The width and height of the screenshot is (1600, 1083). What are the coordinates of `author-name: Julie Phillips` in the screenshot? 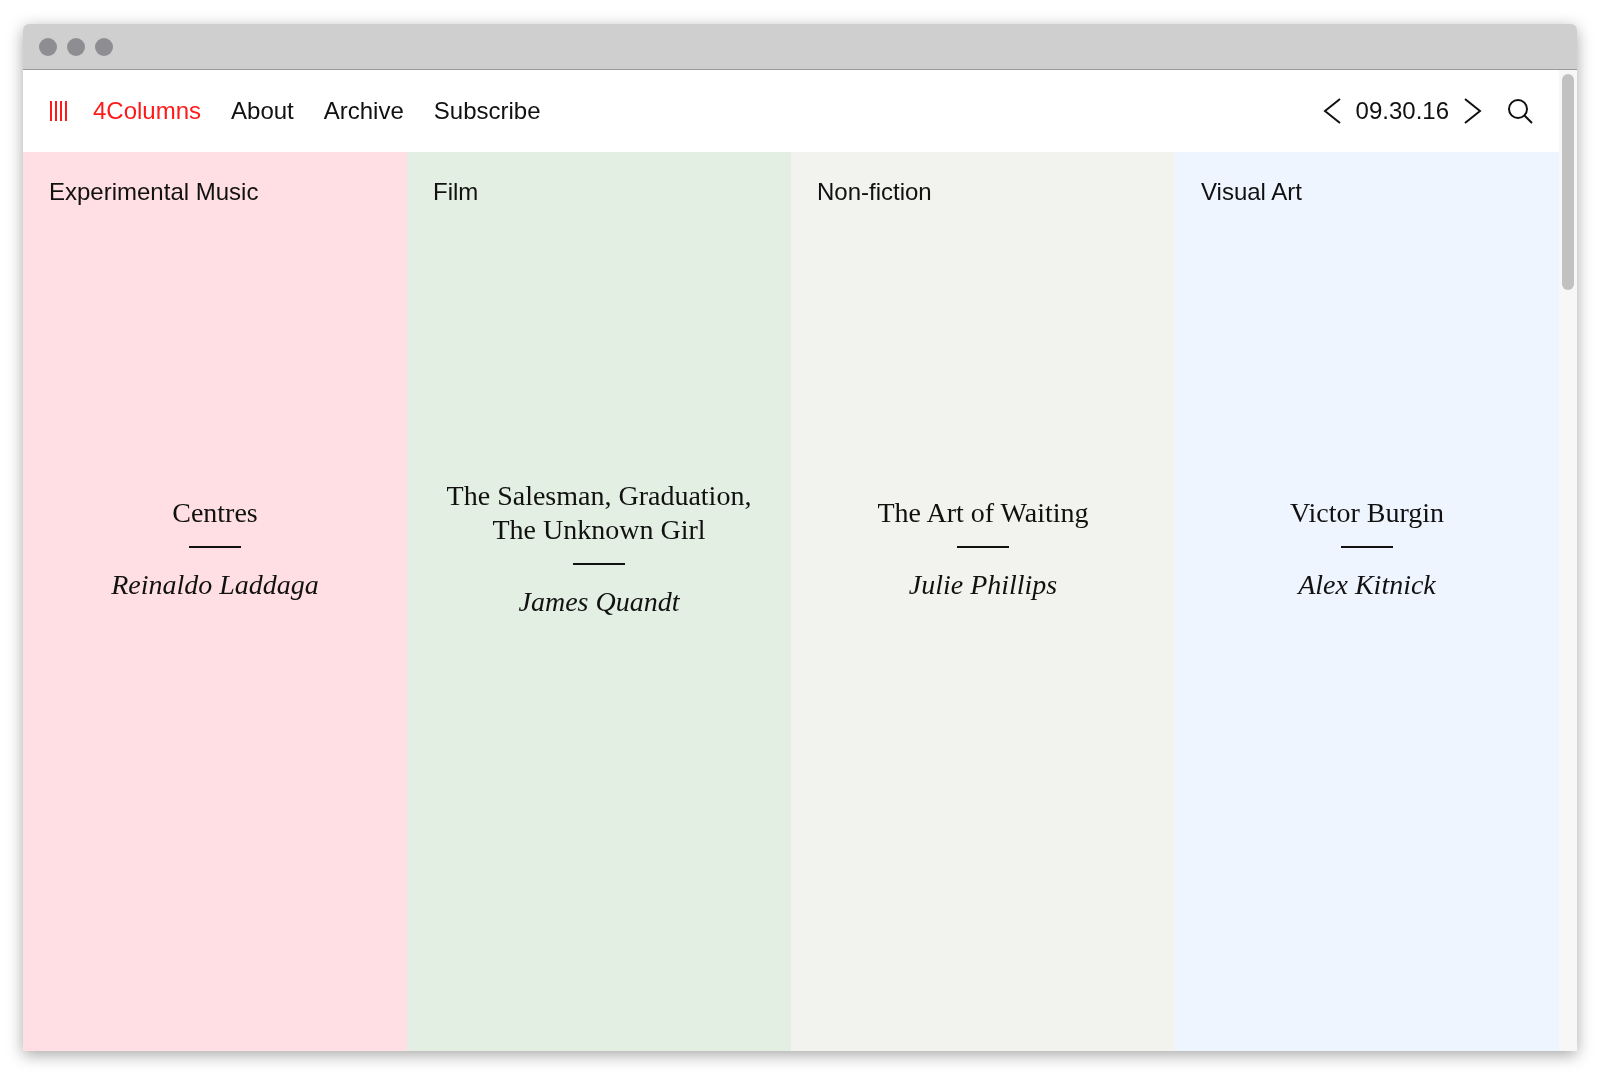 It's located at (983, 584).